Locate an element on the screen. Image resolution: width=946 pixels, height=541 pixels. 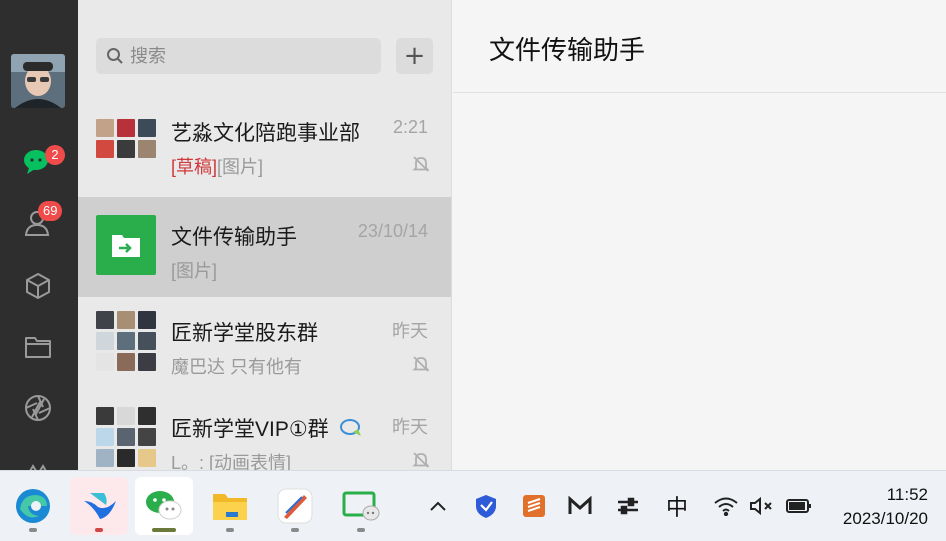
volume-muted-icon is located at coordinates (762, 506).